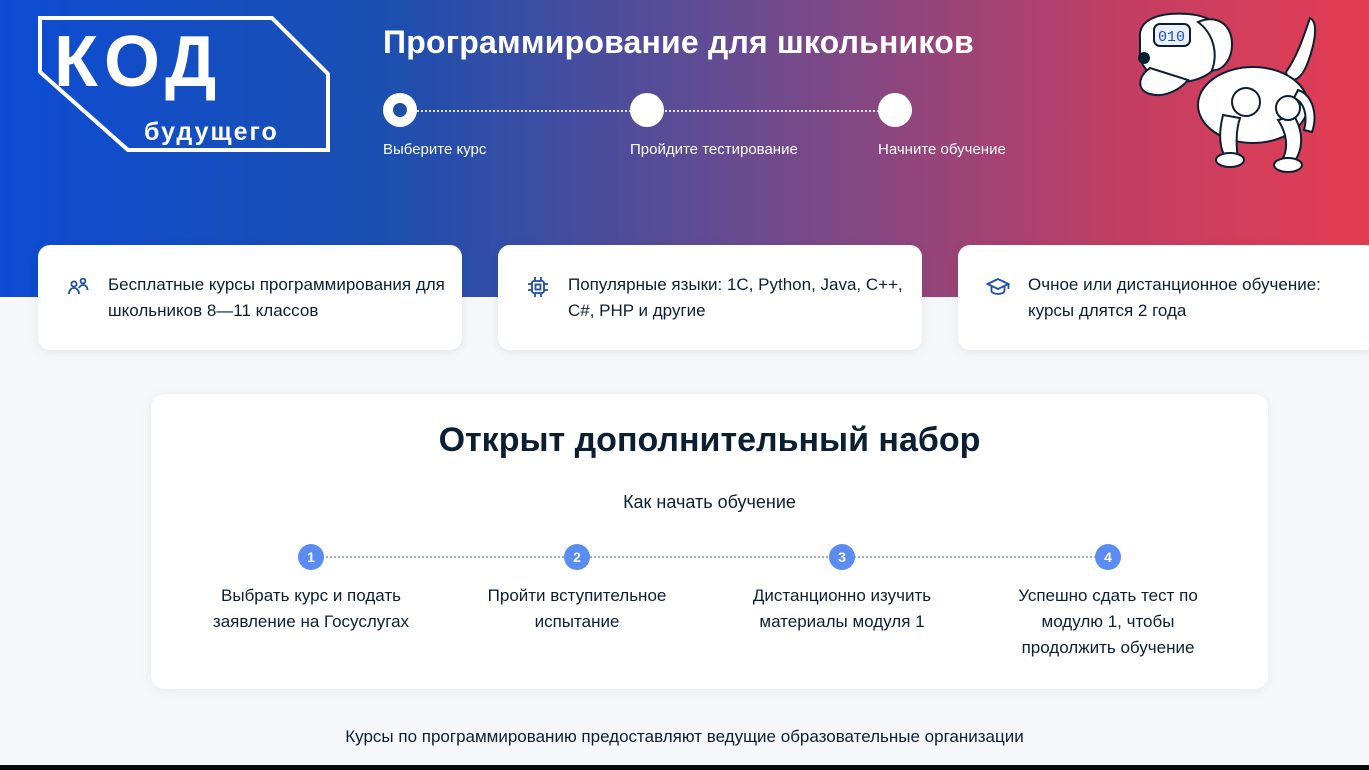  What do you see at coordinates (714, 149) in the screenshot?
I see `hero-step-label-2: Пройдите тестирование` at bounding box center [714, 149].